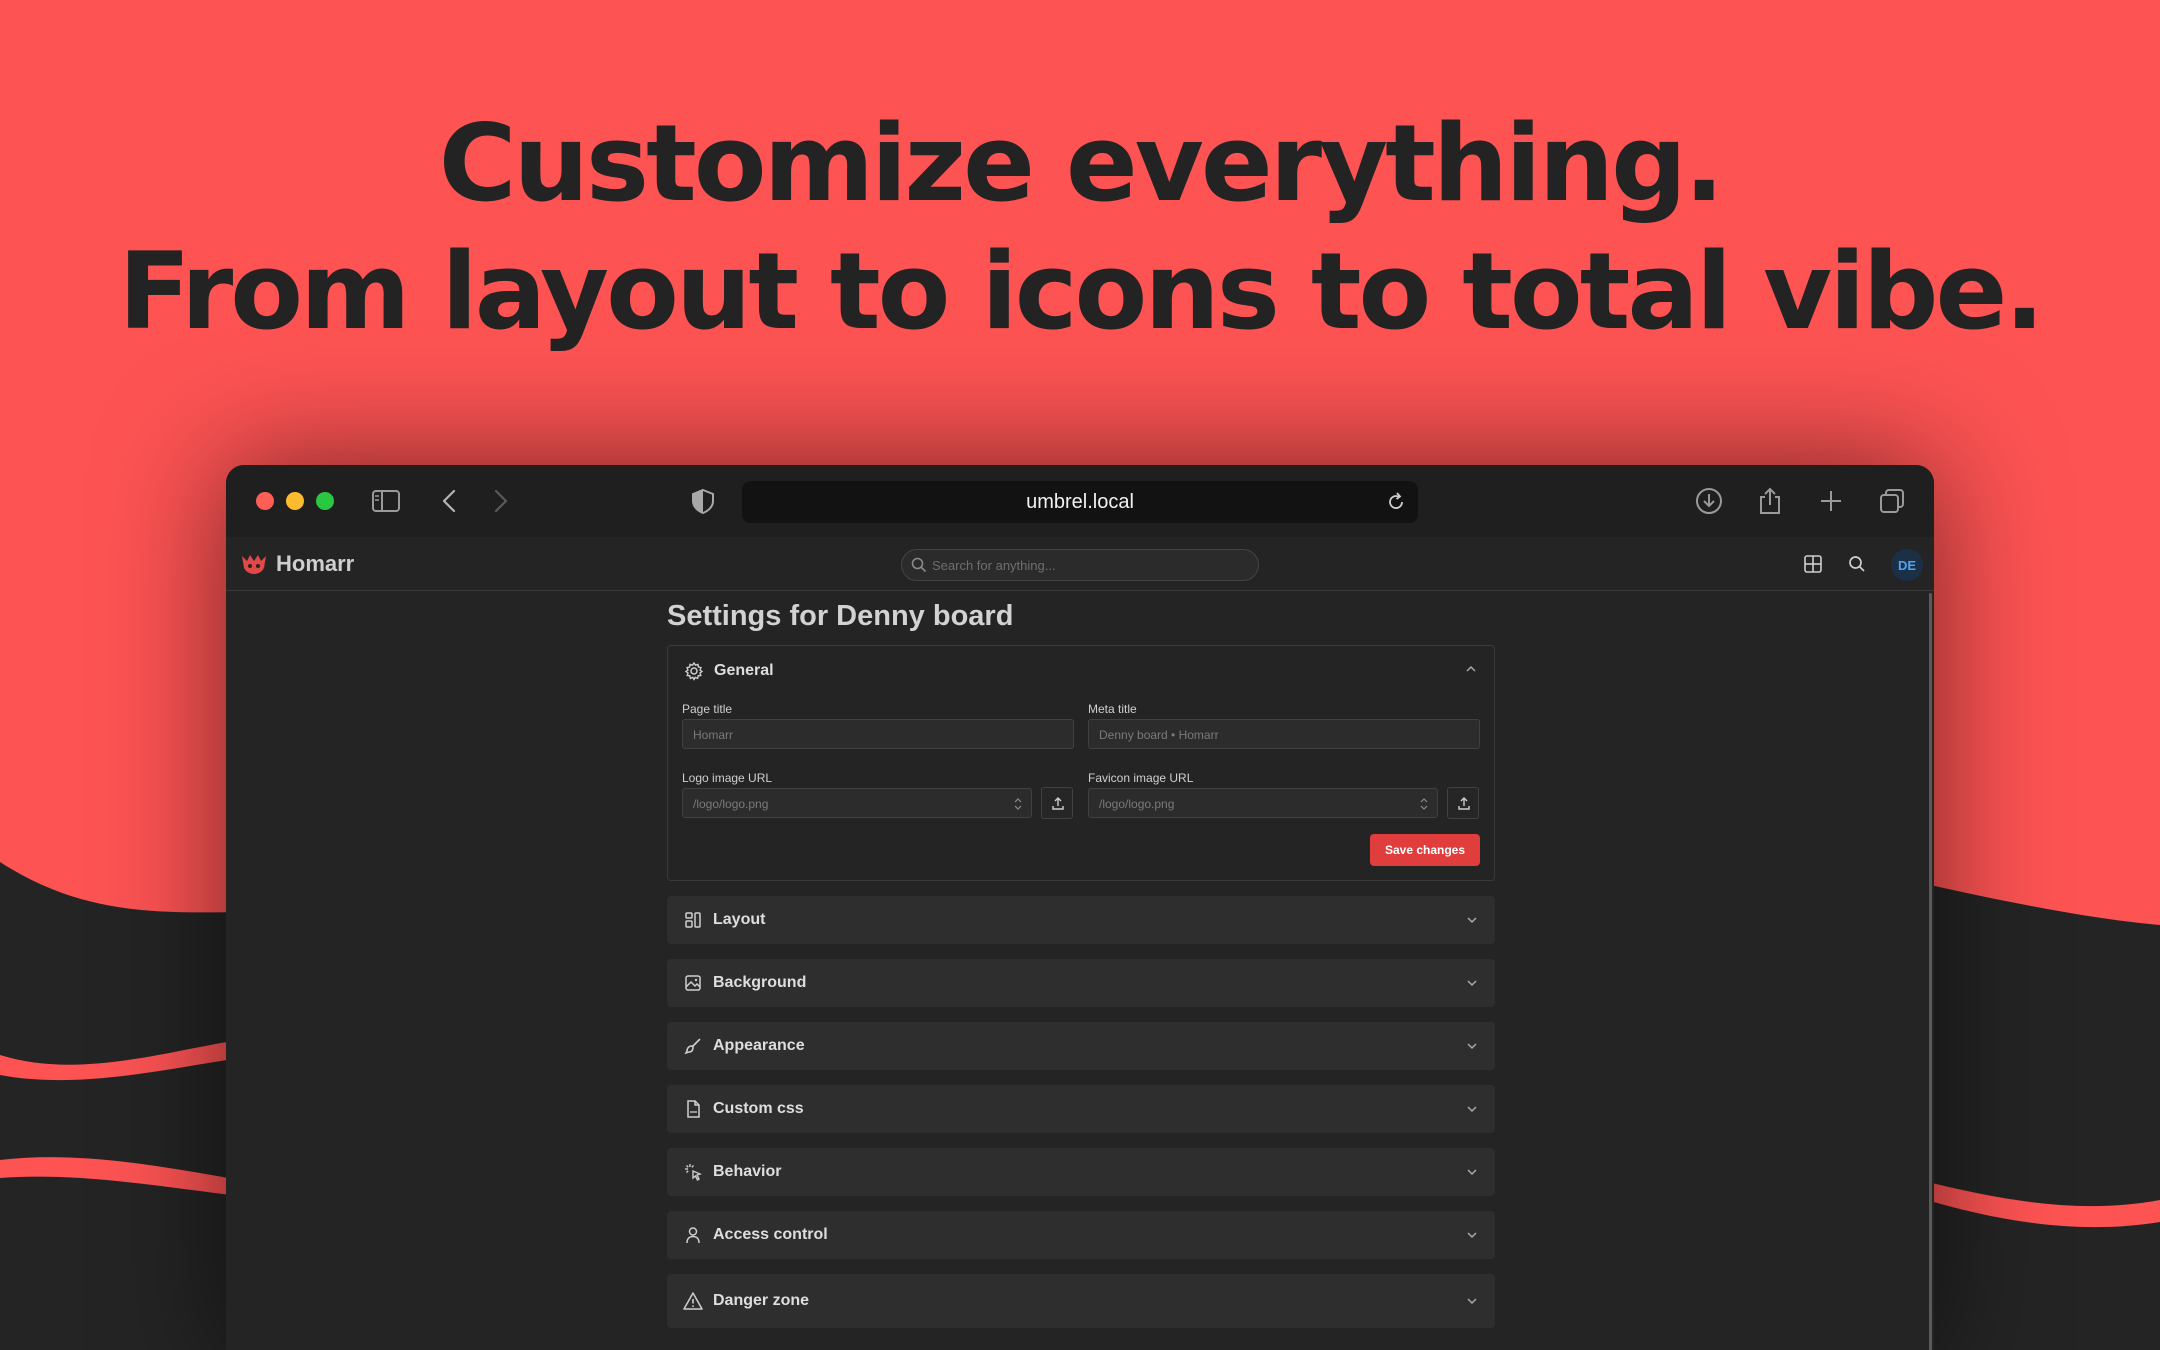  I want to click on custom-css-section-label: Custom css, so click(758, 1108).